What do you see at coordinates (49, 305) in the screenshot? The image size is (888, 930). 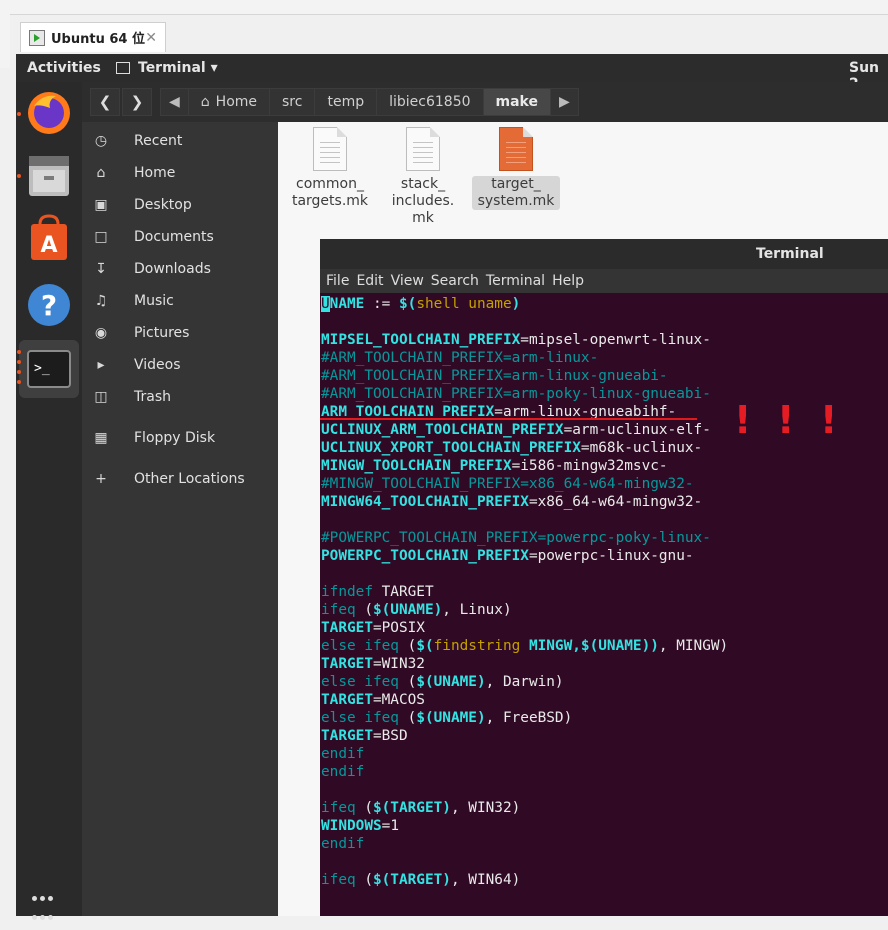 I see `help-icon: ?` at bounding box center [49, 305].